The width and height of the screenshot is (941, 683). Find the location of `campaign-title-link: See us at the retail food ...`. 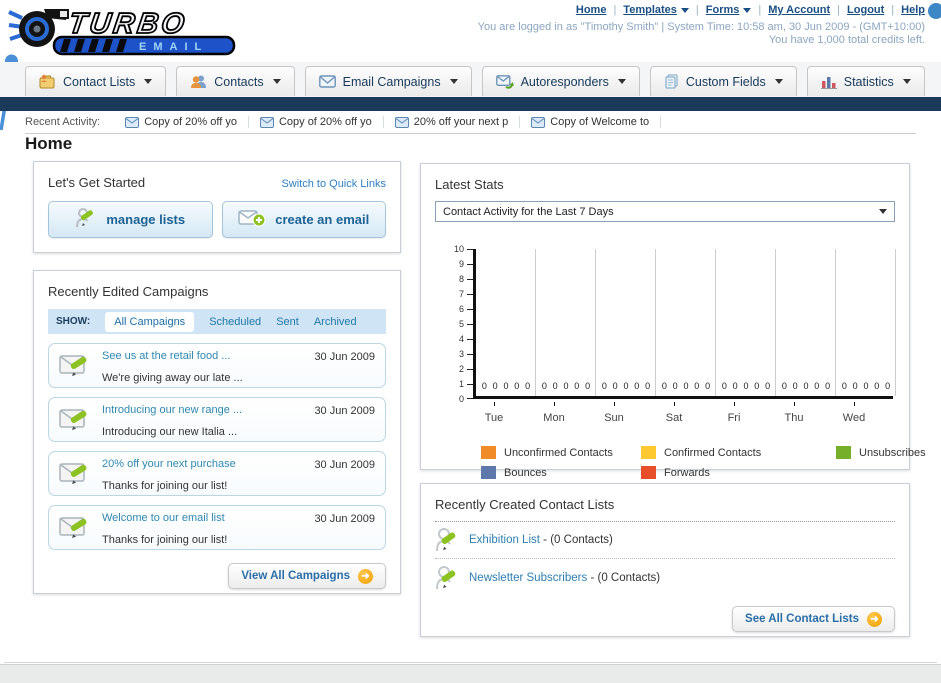

campaign-title-link: See us at the retail food ... is located at coordinates (166, 356).